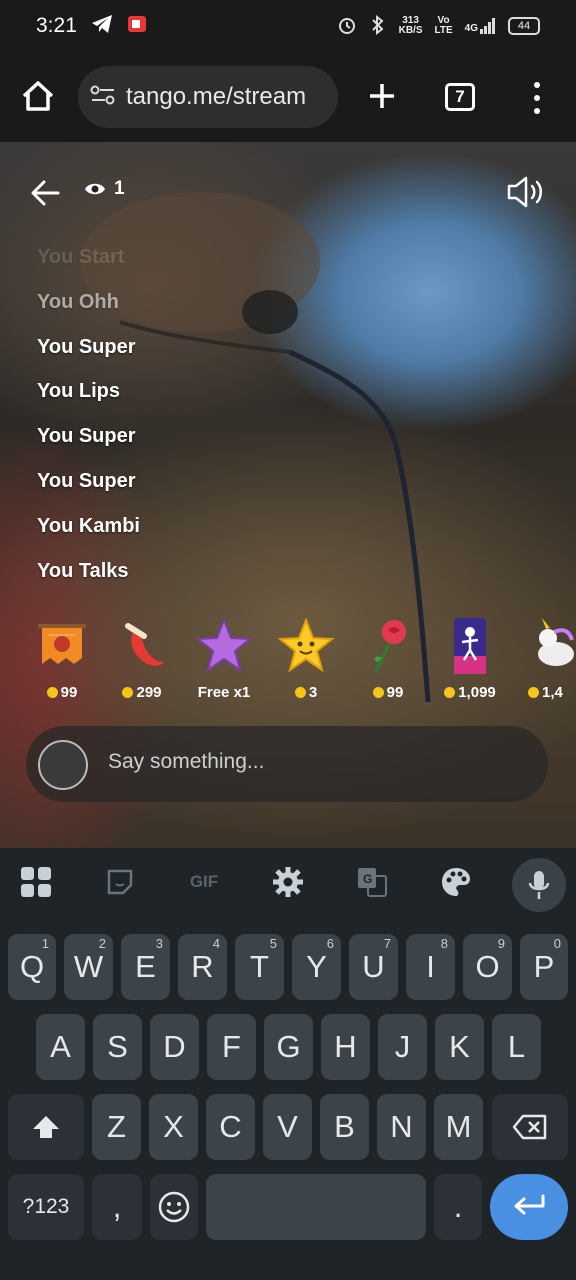  I want to click on gift-banner: 99, so click(62, 660).